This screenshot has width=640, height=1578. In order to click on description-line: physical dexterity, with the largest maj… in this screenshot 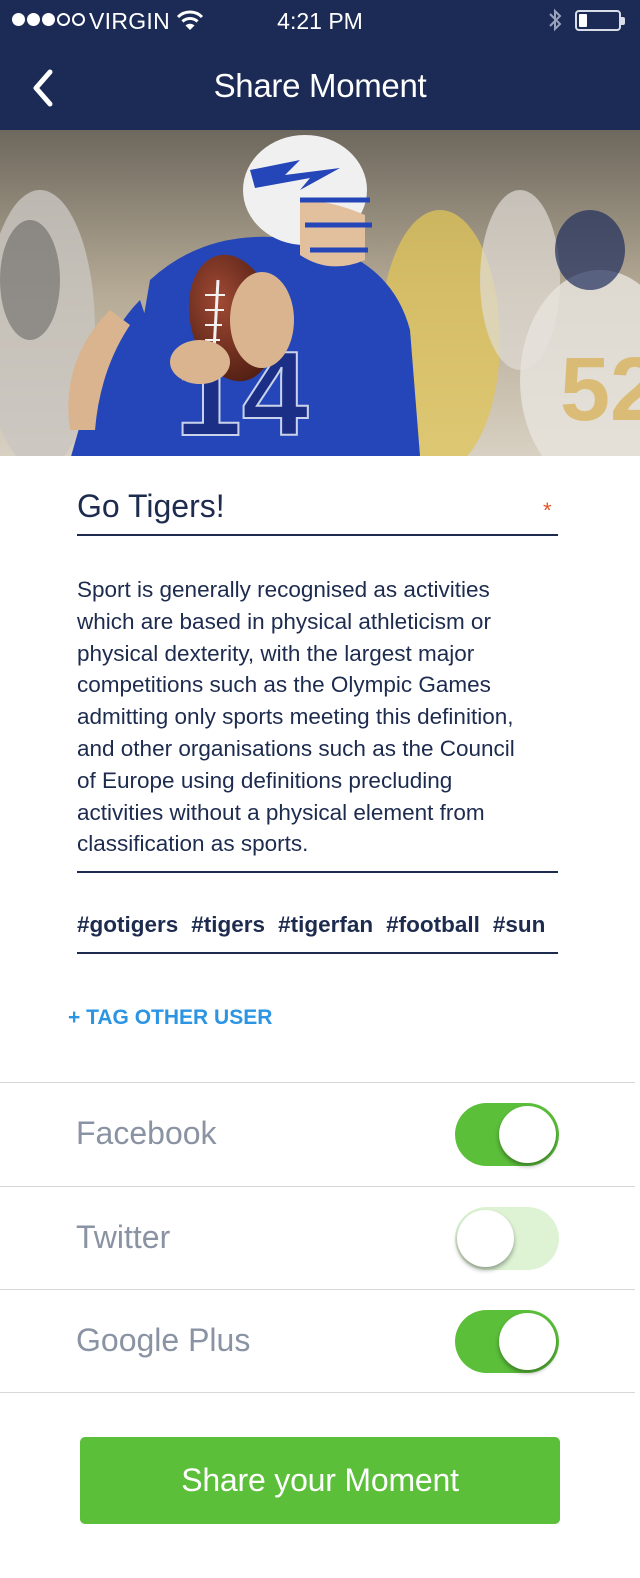, I will do `click(276, 653)`.